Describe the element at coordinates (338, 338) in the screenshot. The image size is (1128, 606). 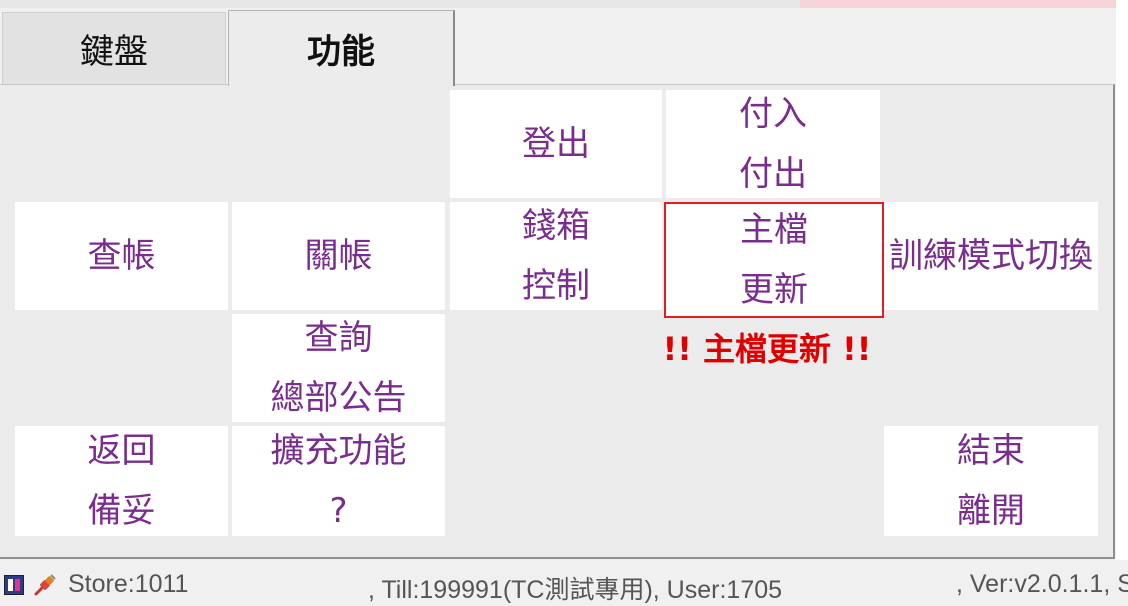
I see `hq-notice-label-1: 查詢` at that location.